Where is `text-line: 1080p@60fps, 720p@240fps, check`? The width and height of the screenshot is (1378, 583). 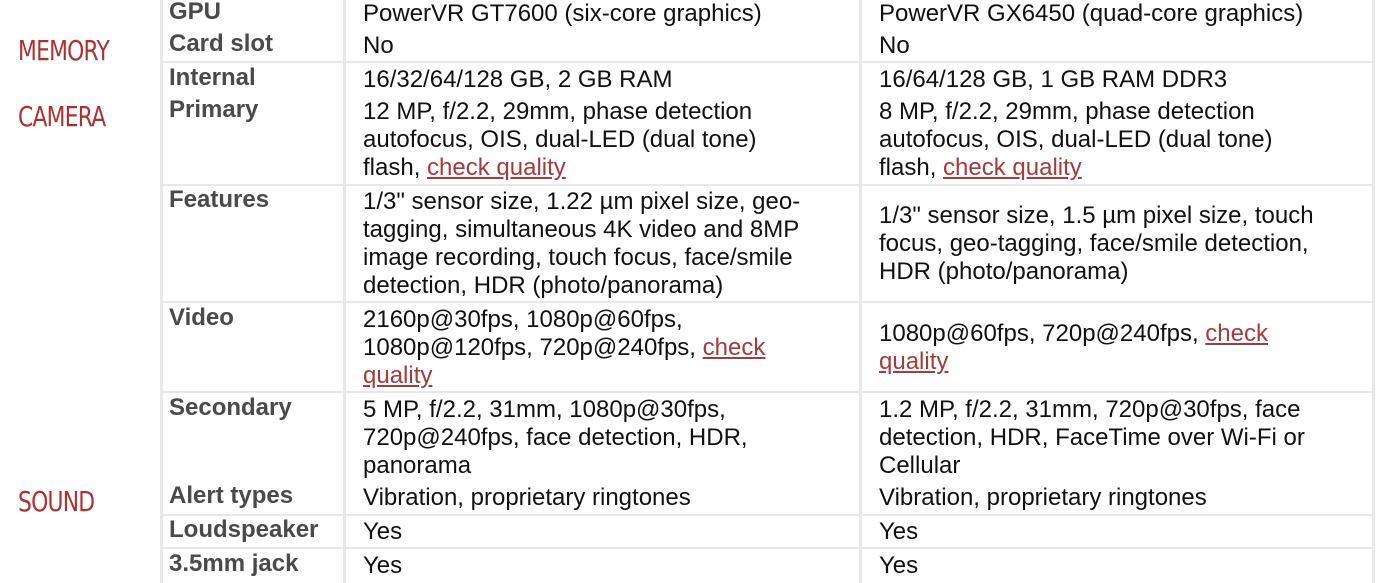 text-line: 1080p@60fps, 720p@240fps, check is located at coordinates (1073, 334).